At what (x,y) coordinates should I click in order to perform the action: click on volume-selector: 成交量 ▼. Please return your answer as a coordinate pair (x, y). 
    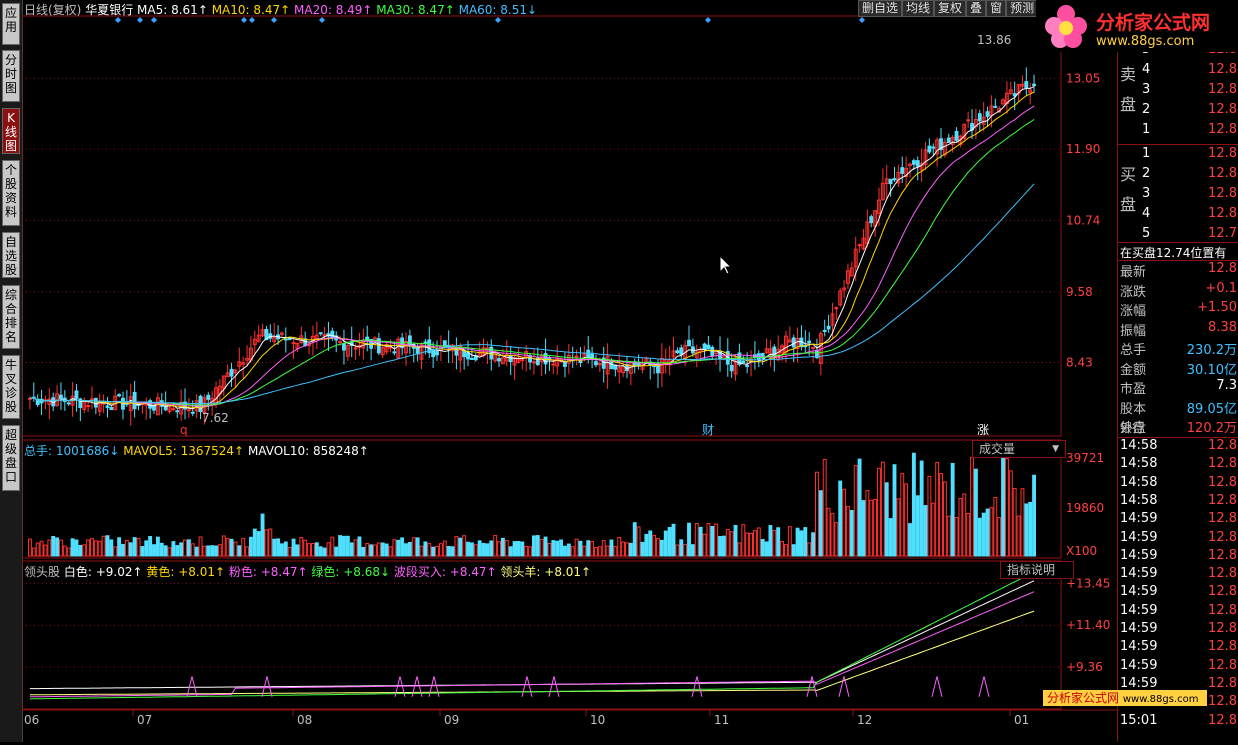
    Looking at the image, I should click on (1019, 449).